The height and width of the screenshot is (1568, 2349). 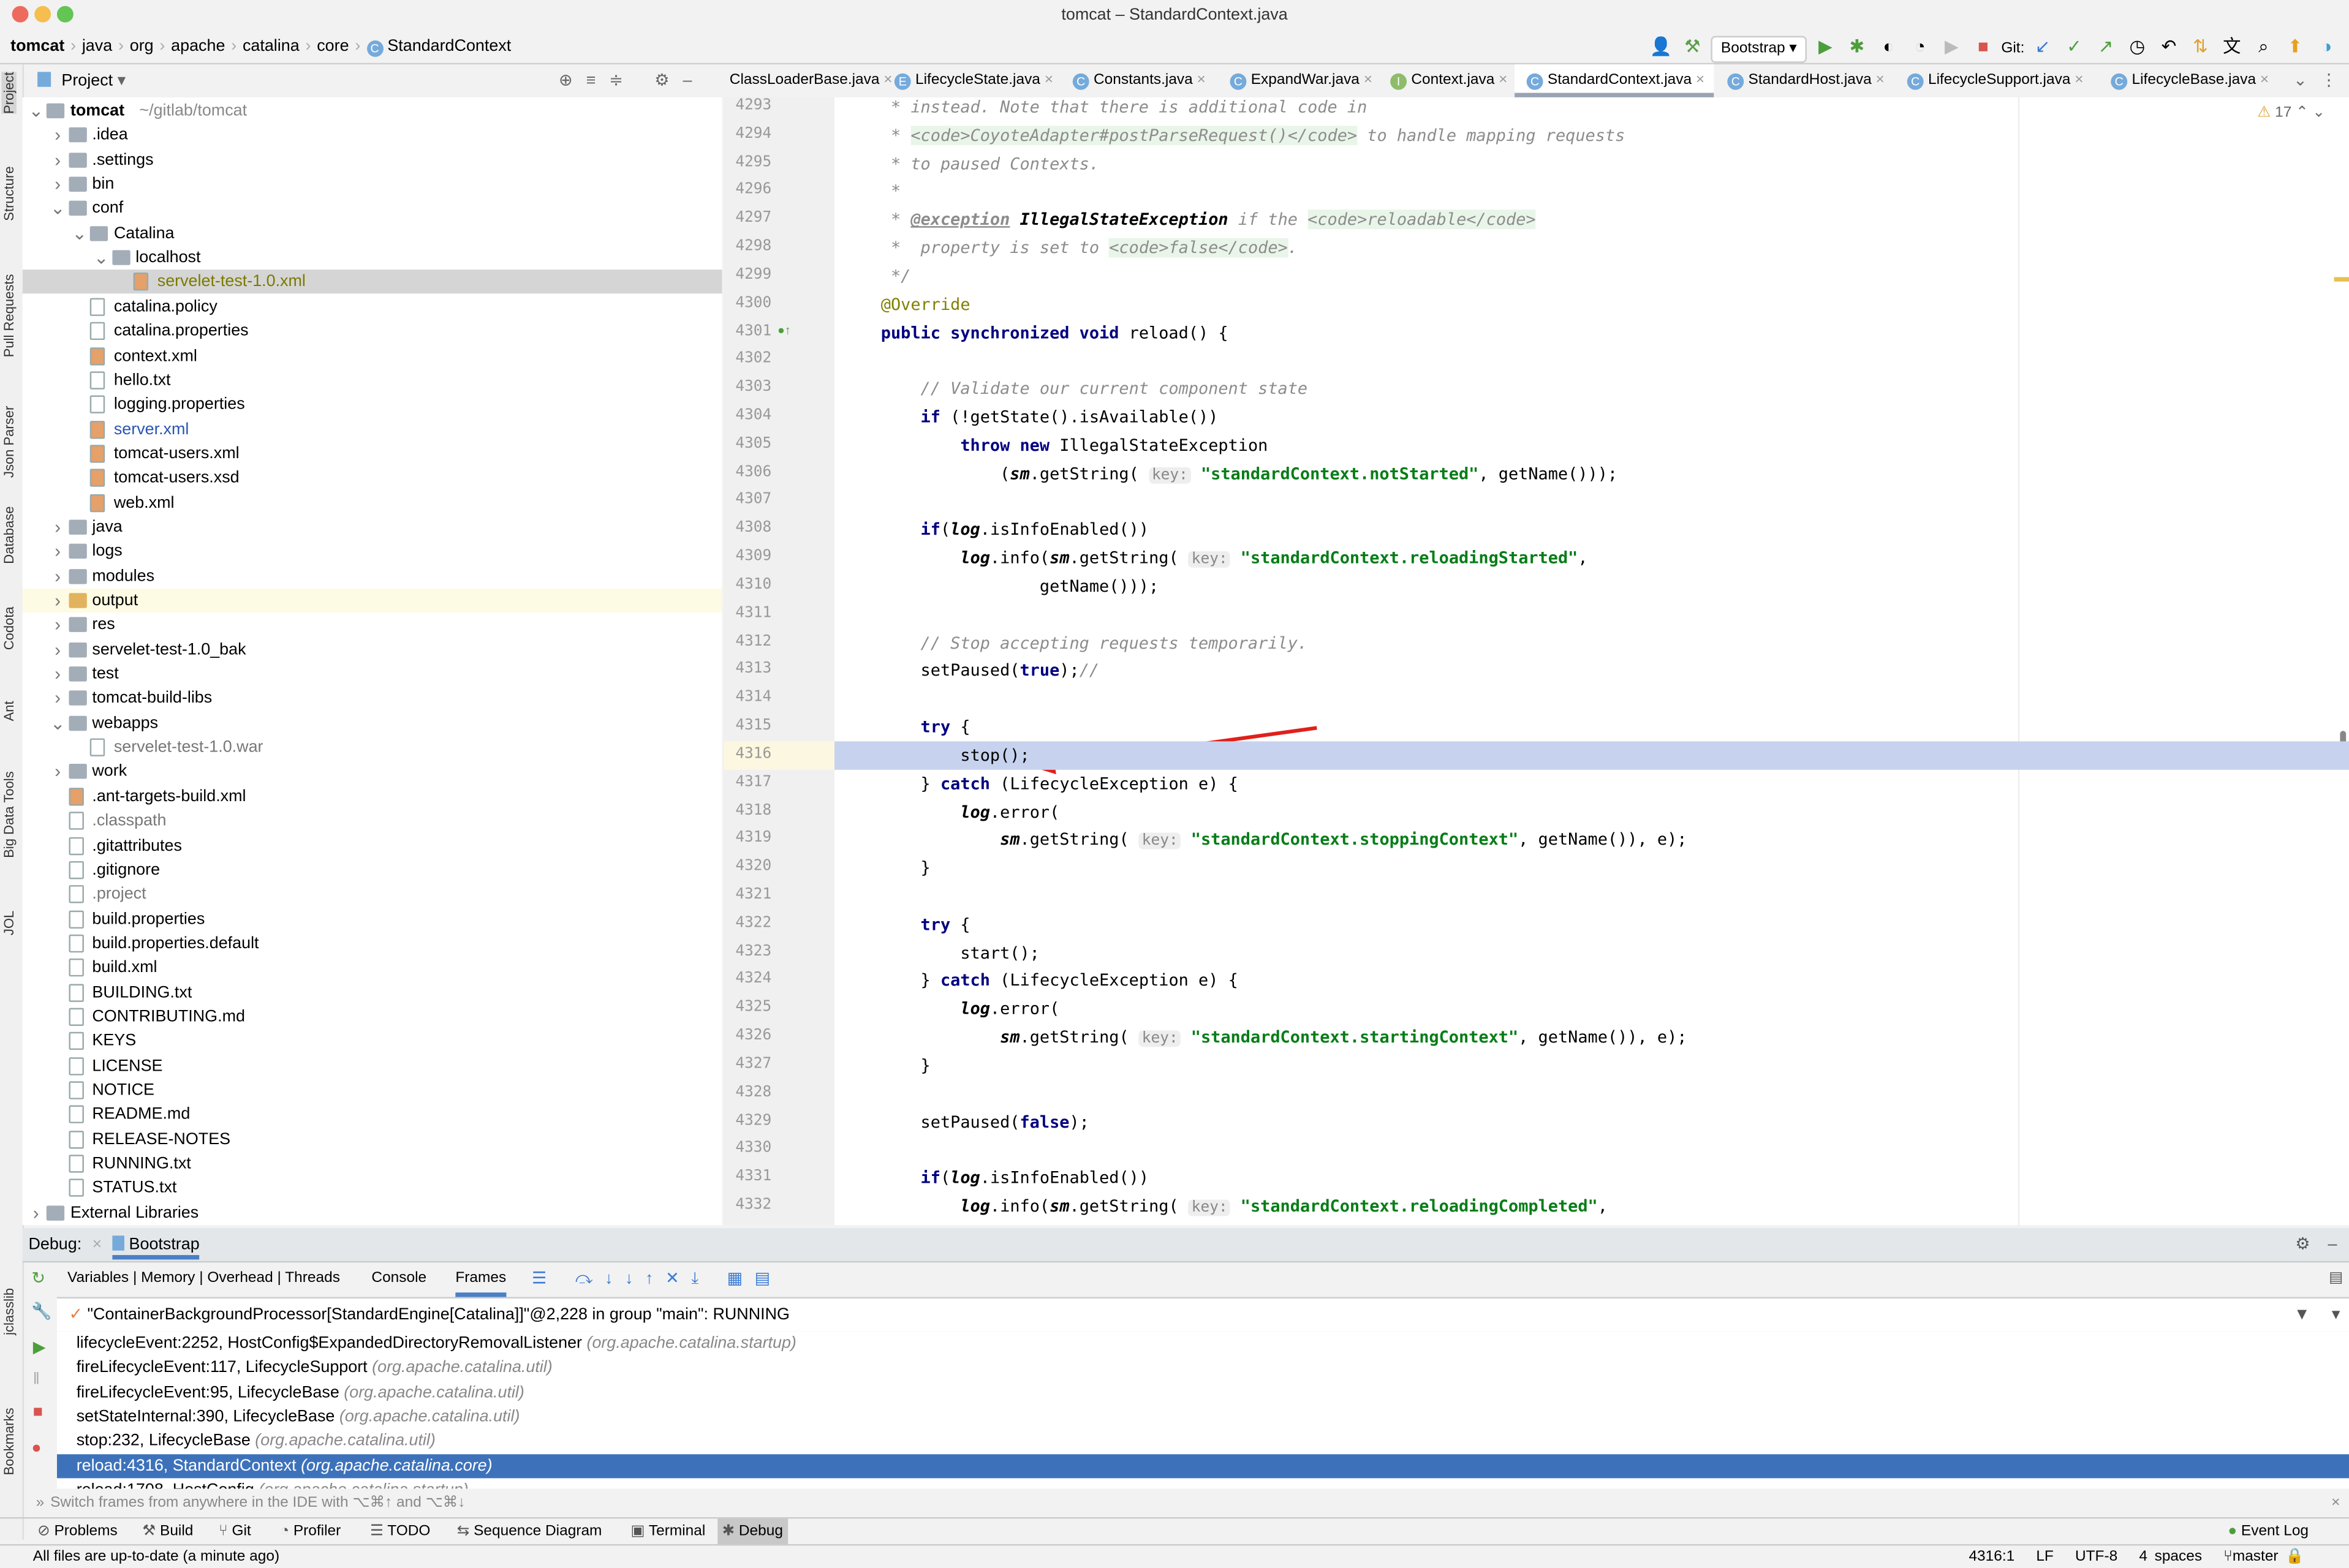 I want to click on tree-item: › External Libraries, so click(x=372, y=1212).